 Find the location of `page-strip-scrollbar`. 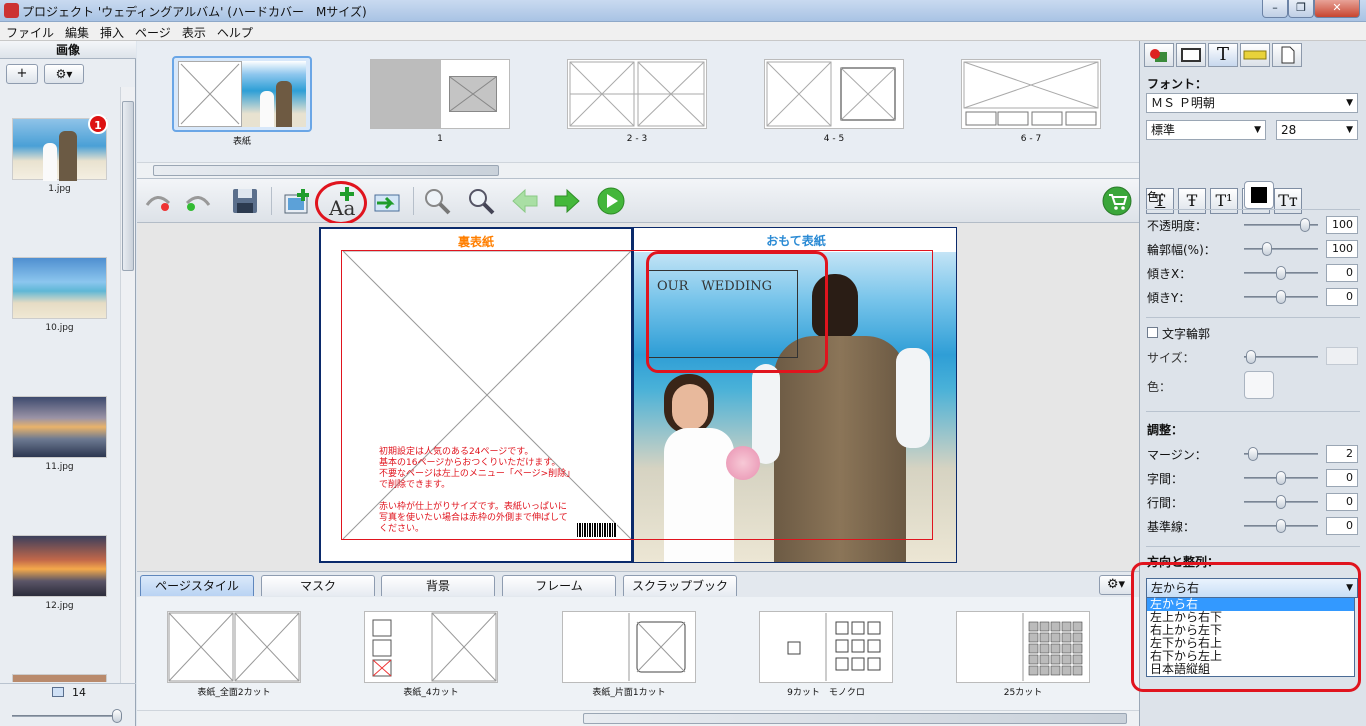

page-strip-scrollbar is located at coordinates (638, 170).